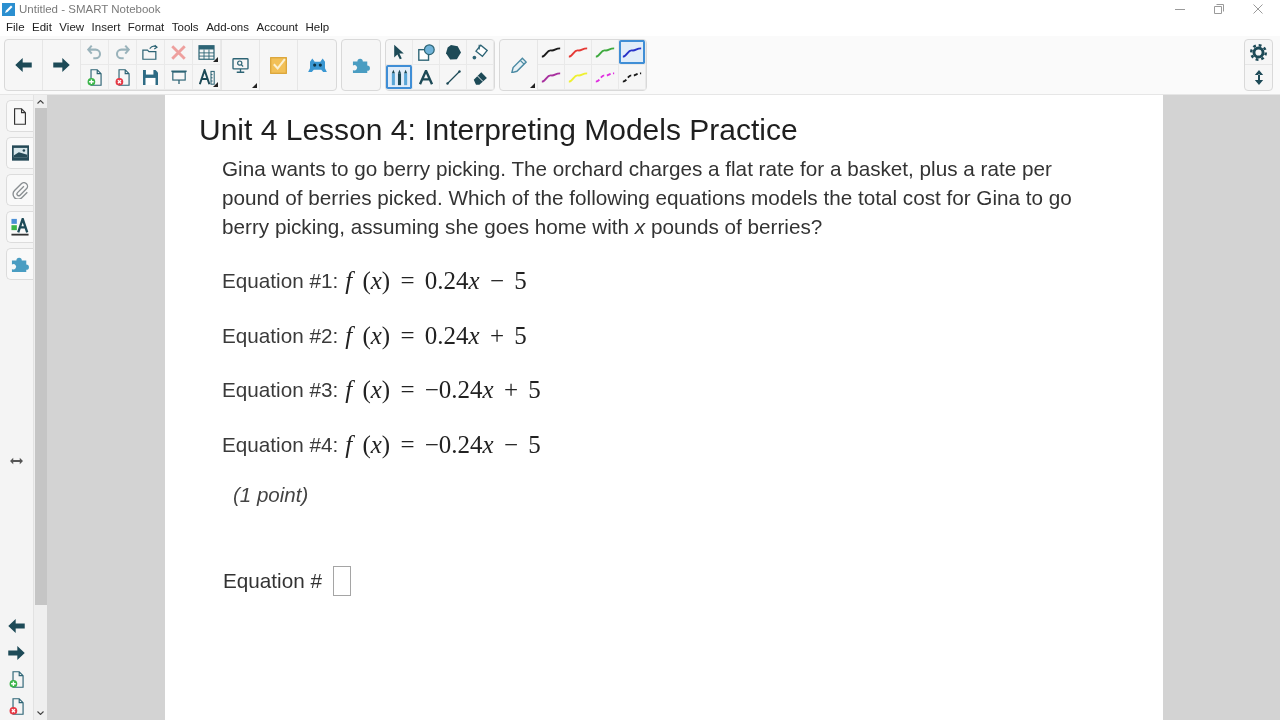 The image size is (1280, 720). I want to click on paint-bucket-icon, so click(480, 52).